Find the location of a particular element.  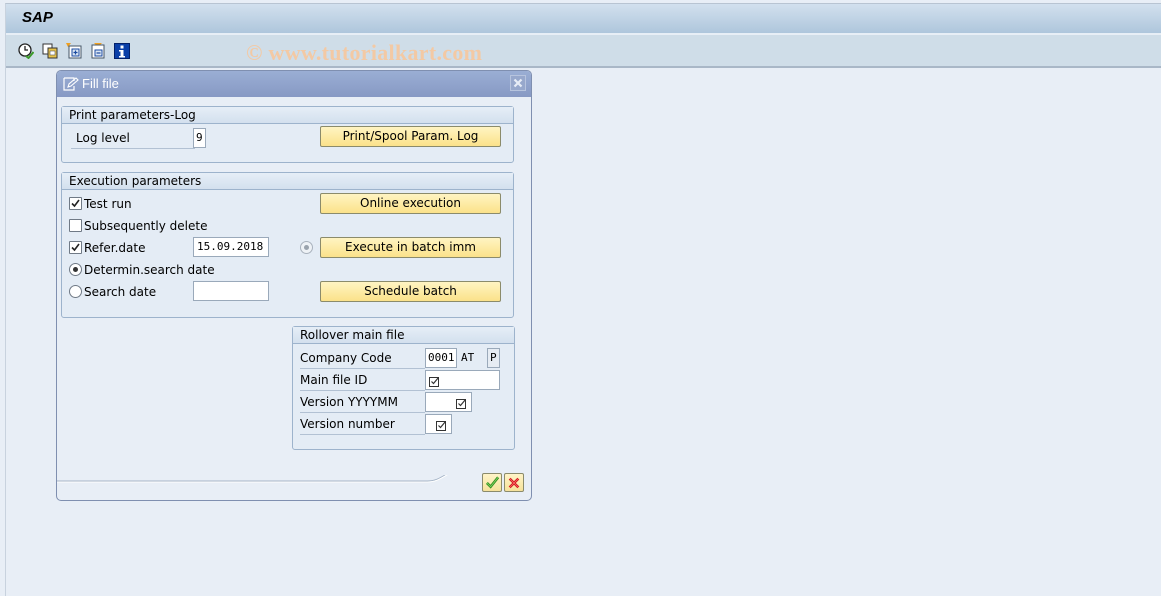

refer-date-label: Refer.date is located at coordinates (115, 248).